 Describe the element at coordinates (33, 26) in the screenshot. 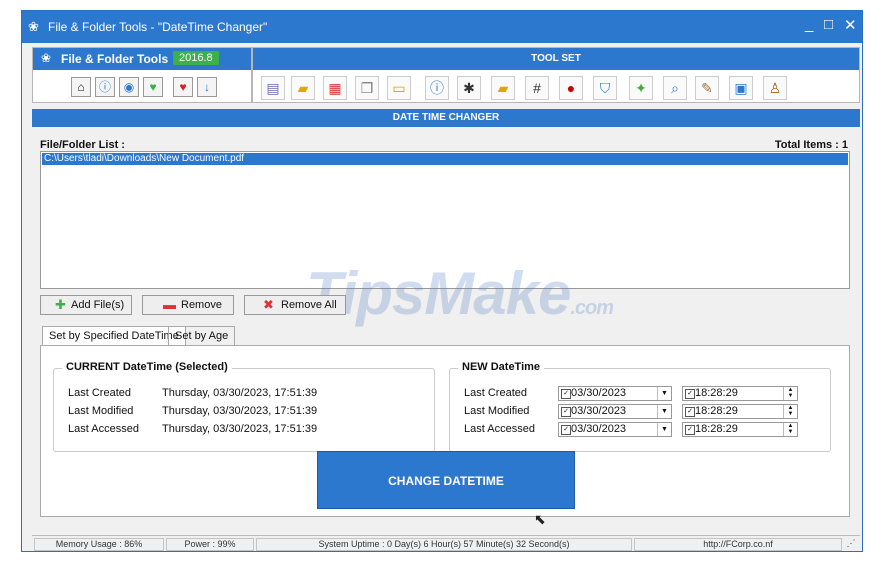

I see `app-icon: ❀` at that location.